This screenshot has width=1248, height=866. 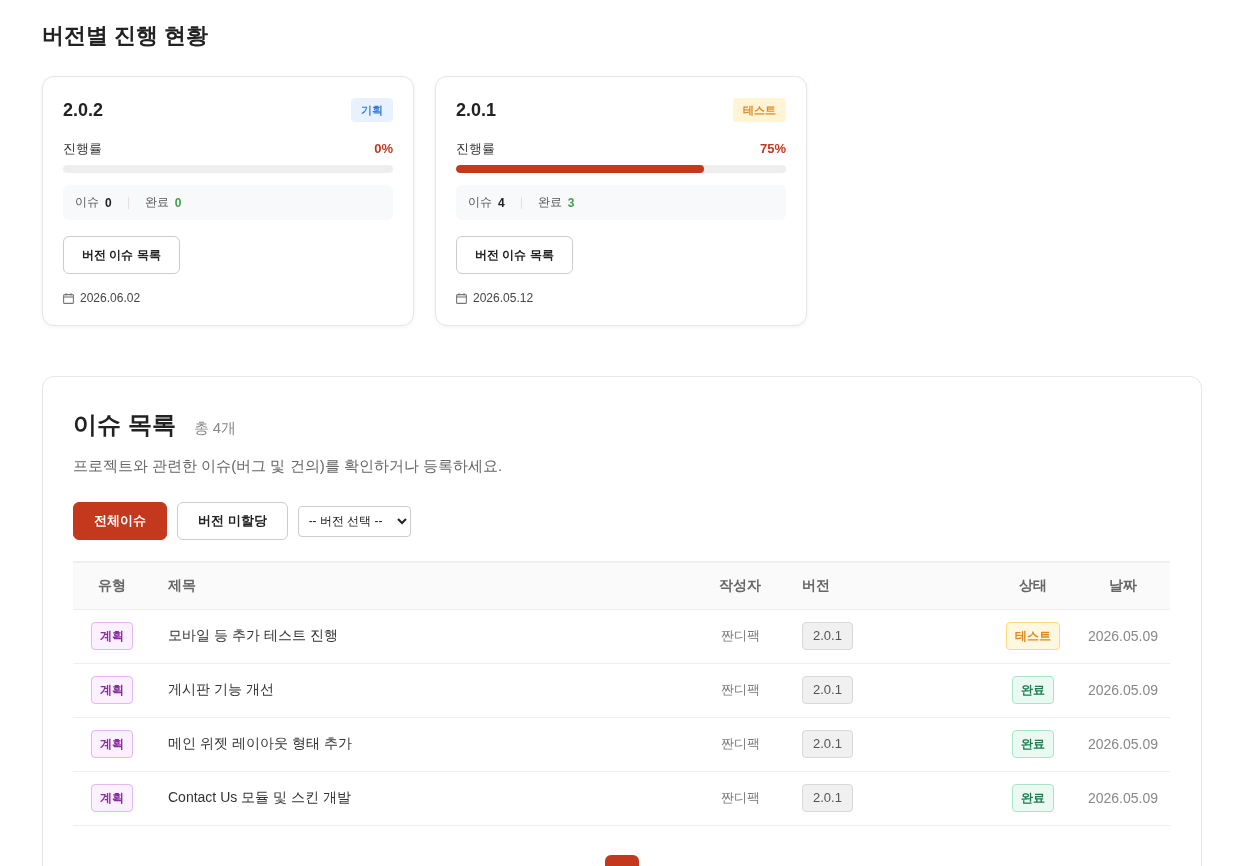 I want to click on filter-button: 전체이슈, so click(x=120, y=521).